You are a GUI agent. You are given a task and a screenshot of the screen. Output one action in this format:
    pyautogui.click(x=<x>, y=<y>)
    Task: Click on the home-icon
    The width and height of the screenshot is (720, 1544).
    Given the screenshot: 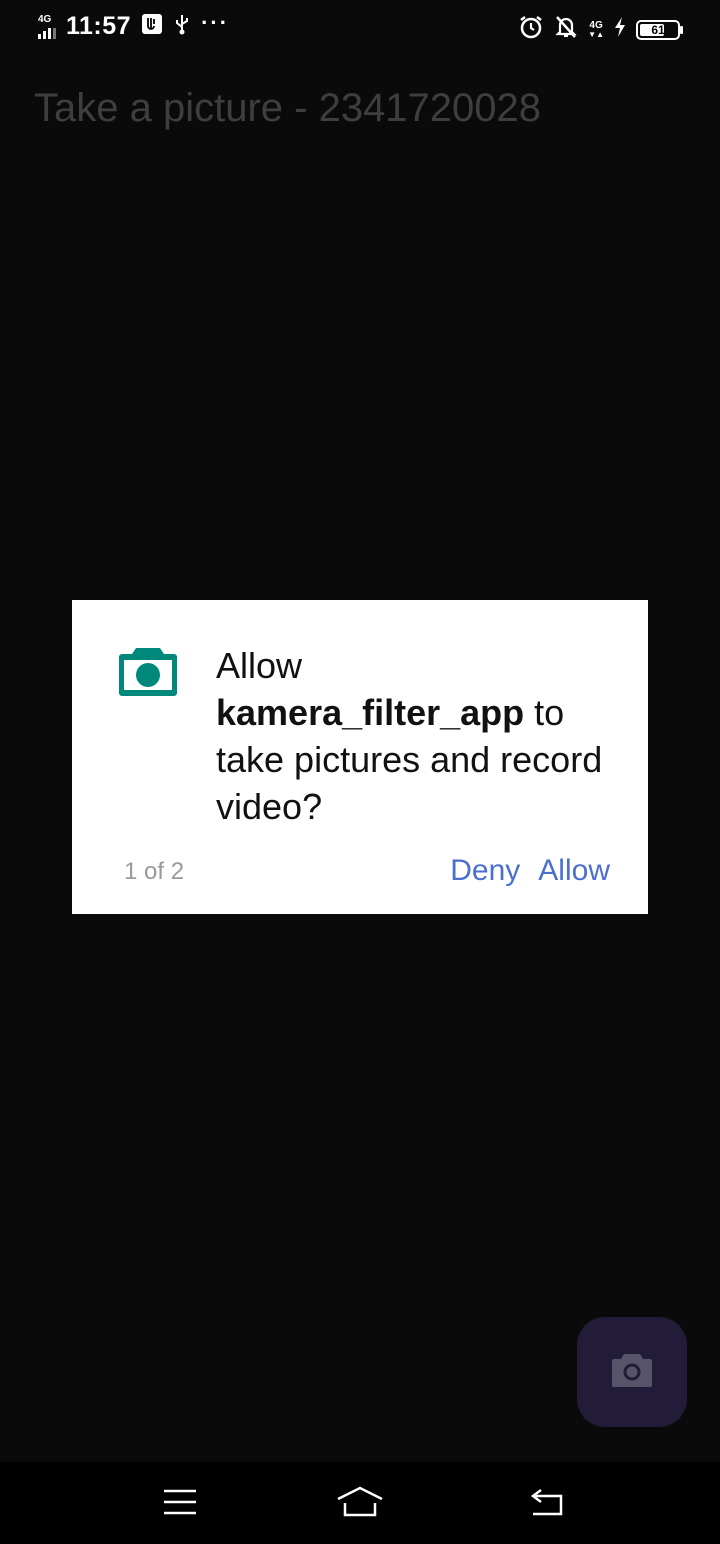 What is the action you would take?
    pyautogui.click(x=360, y=1502)
    